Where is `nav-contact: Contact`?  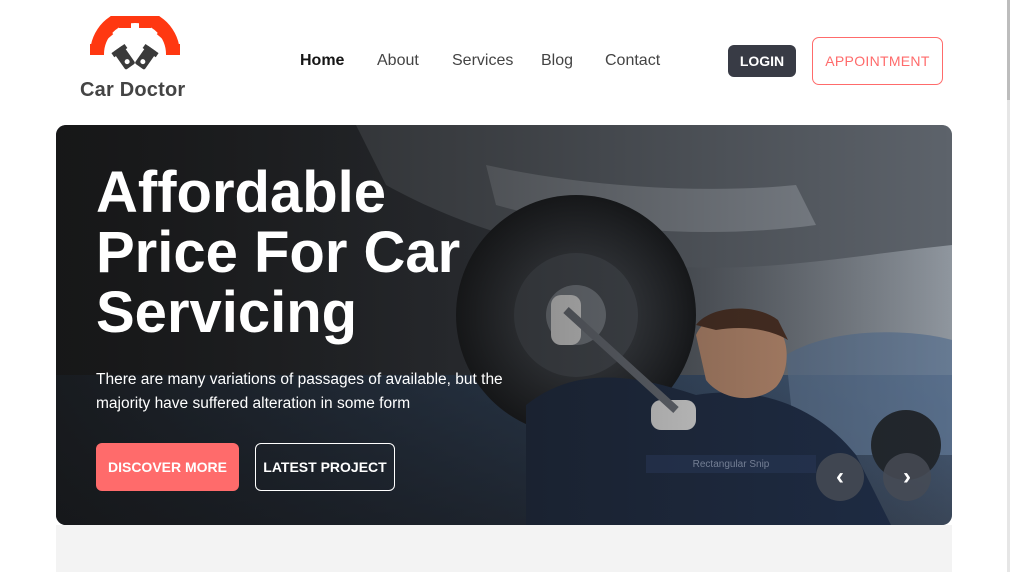
nav-contact: Contact is located at coordinates (632, 61).